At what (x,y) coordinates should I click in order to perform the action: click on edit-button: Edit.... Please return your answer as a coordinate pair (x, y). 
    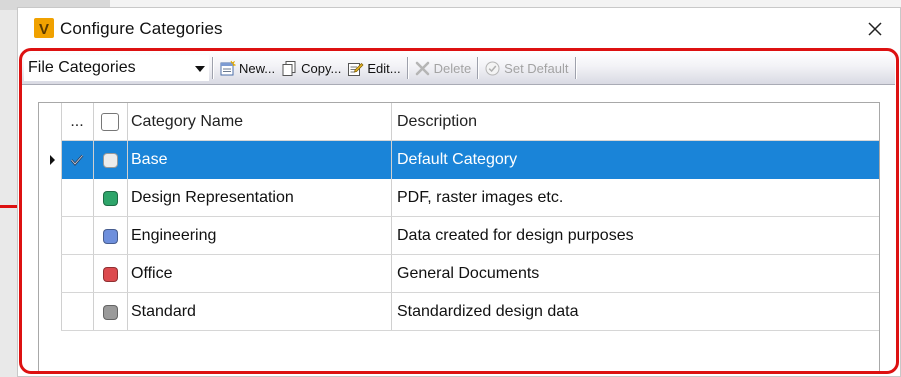
    Looking at the image, I should click on (373, 68).